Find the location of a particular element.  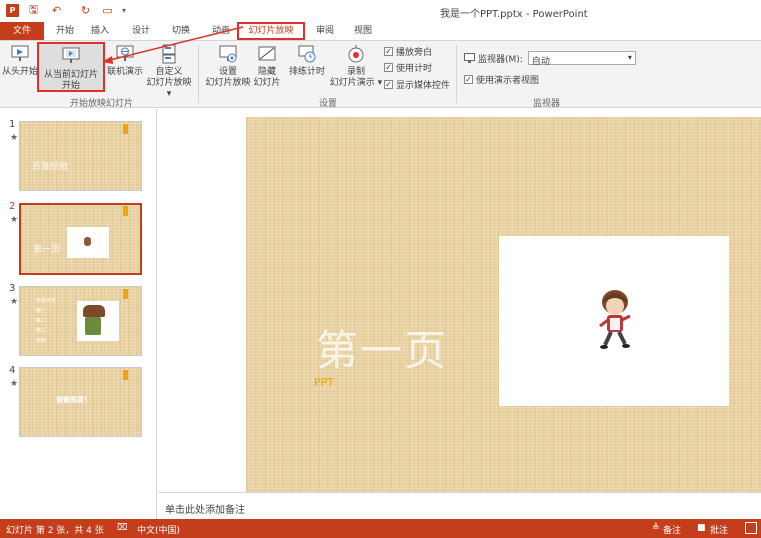

tab-review: 审阅 is located at coordinates (325, 31).